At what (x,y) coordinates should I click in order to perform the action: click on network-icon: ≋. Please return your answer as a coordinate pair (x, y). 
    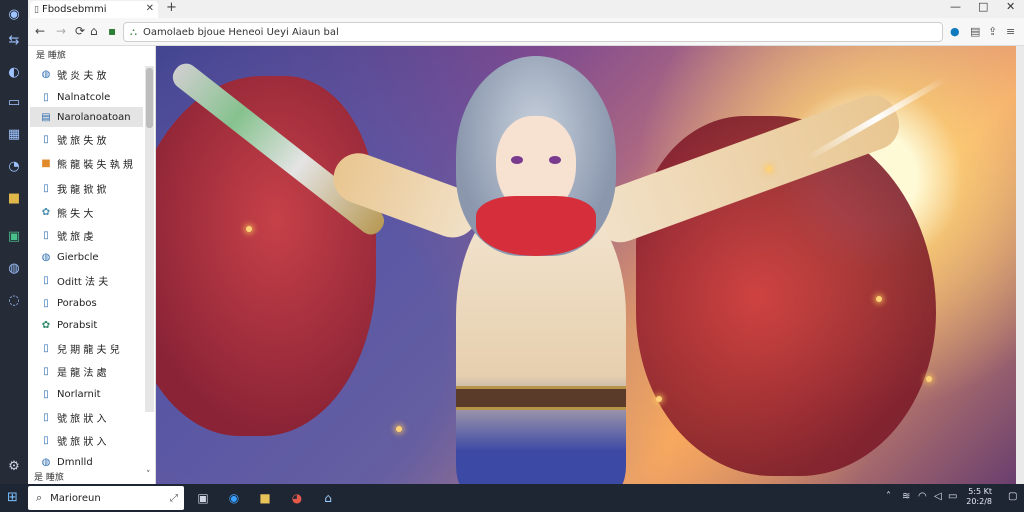
    Looking at the image, I should click on (906, 496).